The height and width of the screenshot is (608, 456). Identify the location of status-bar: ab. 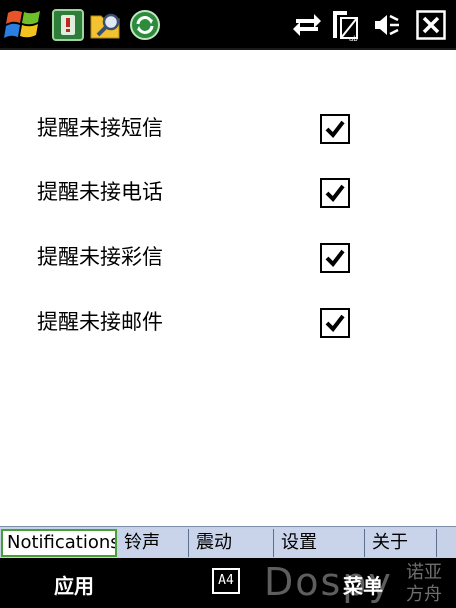
(228, 25).